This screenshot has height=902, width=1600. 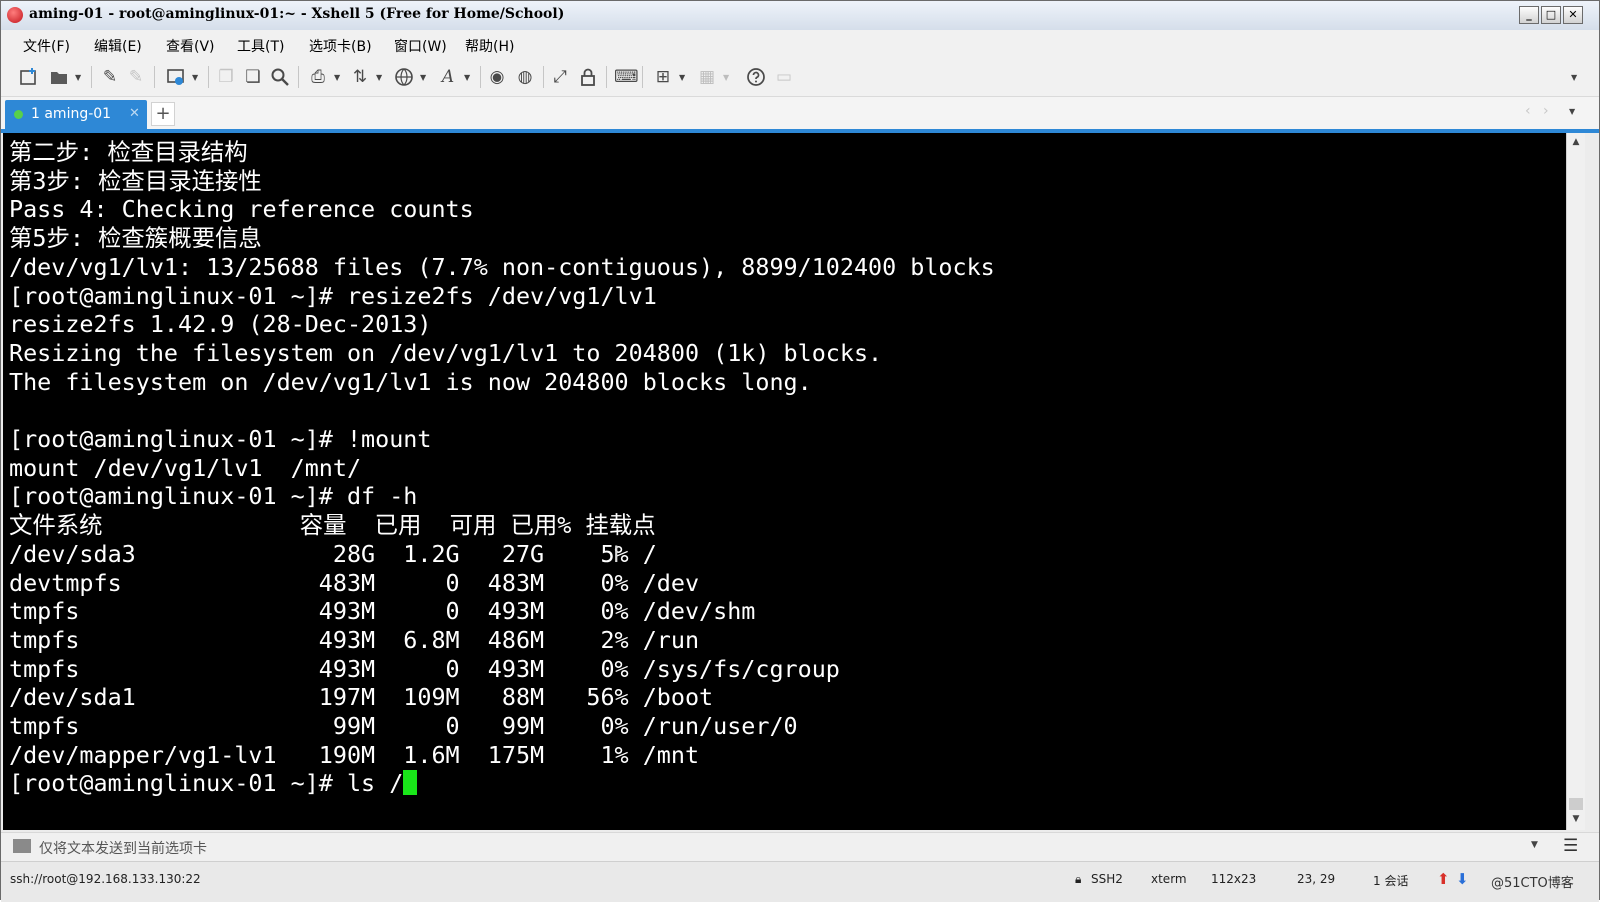 I want to click on compose-dropdown-icon: ▼, so click(x=1534, y=845).